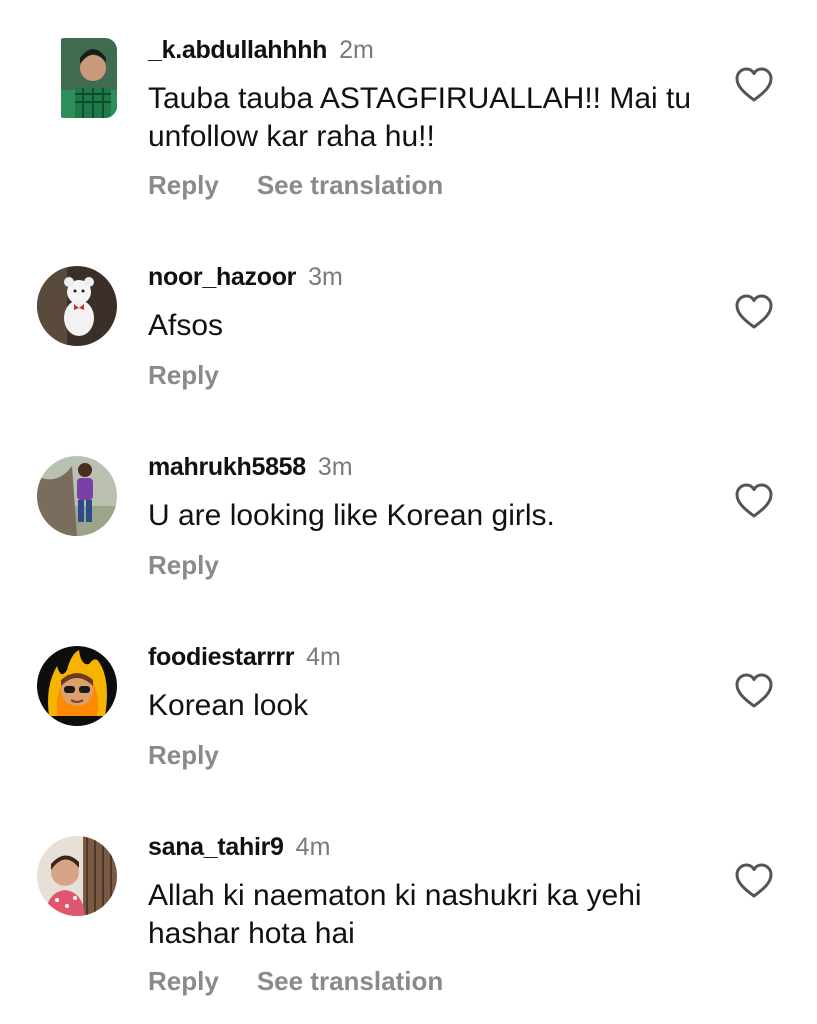 The height and width of the screenshot is (1024, 817). I want to click on comment-text: Korean look, so click(228, 705).